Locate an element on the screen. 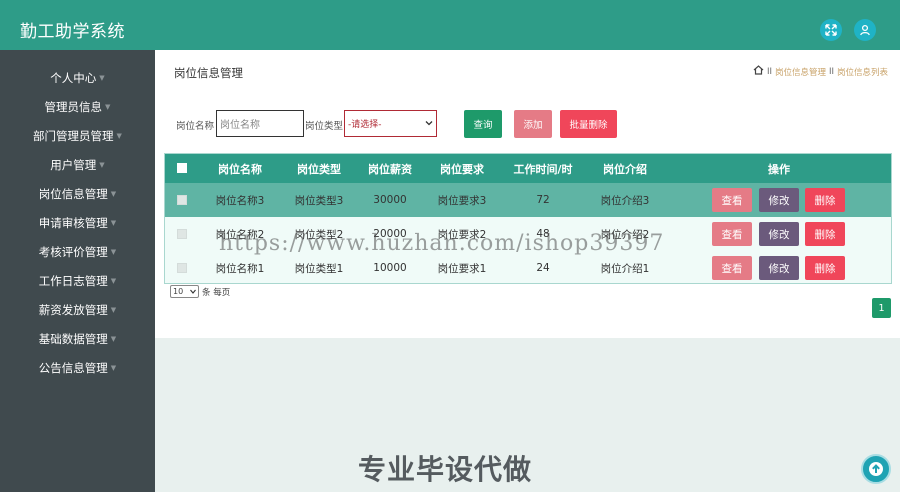 Image resolution: width=900 pixels, height=492 pixels. sidebar-item-label: 管理员信息 is located at coordinates (73, 107).